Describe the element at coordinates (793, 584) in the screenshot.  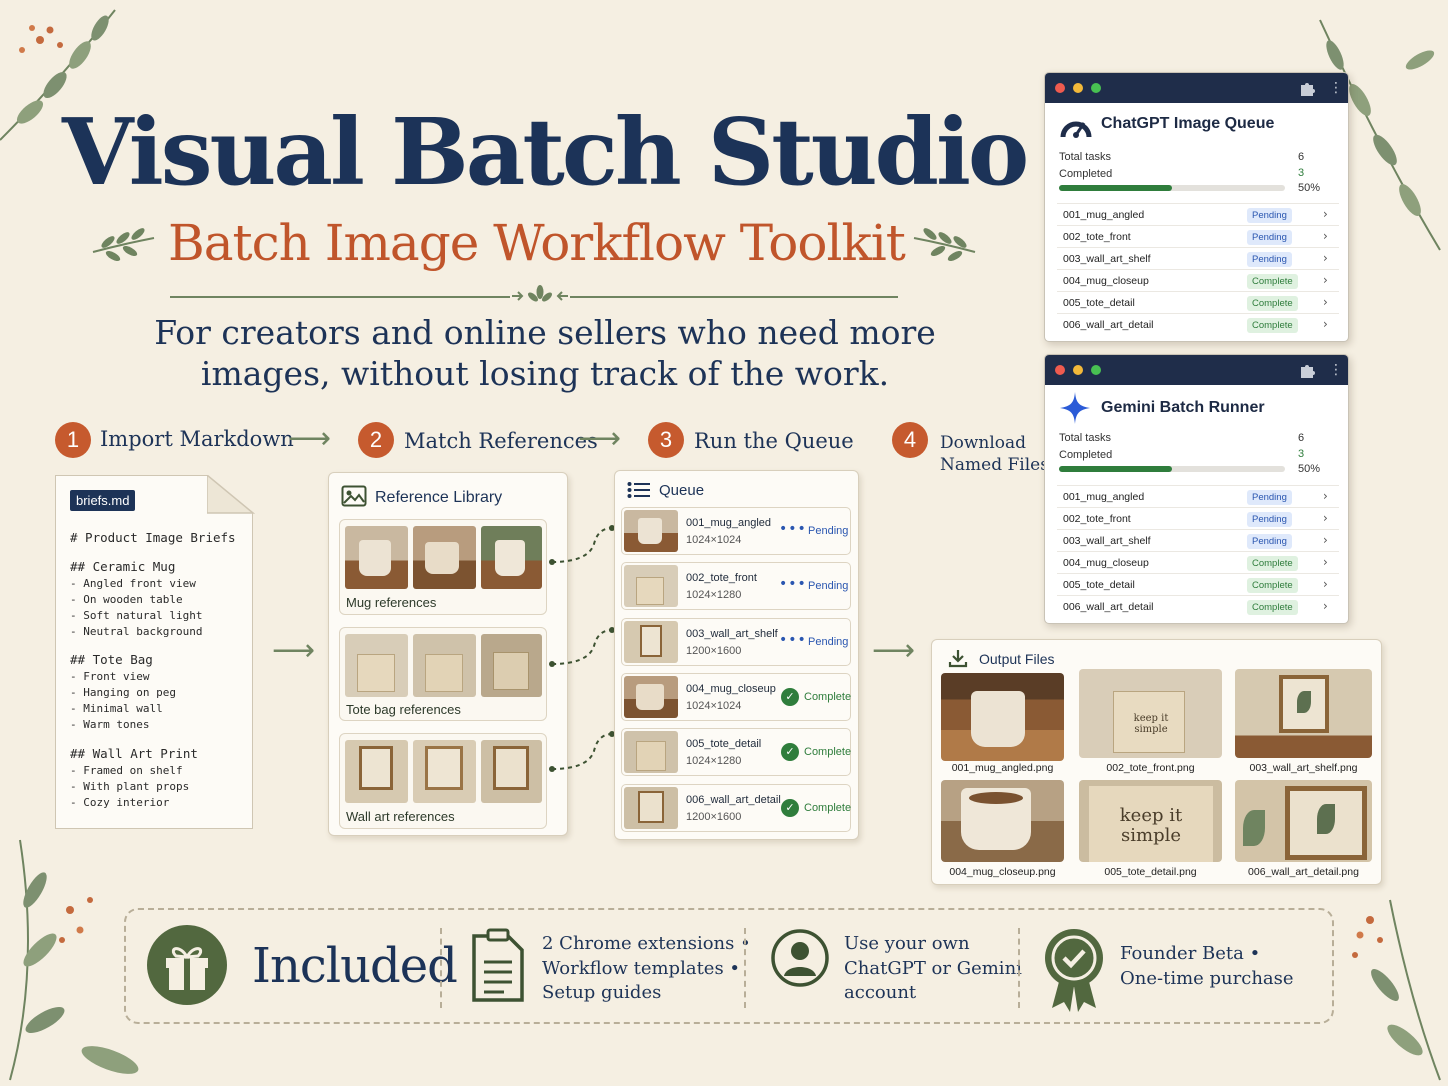
I see `pending-dots-icon: •••` at that location.